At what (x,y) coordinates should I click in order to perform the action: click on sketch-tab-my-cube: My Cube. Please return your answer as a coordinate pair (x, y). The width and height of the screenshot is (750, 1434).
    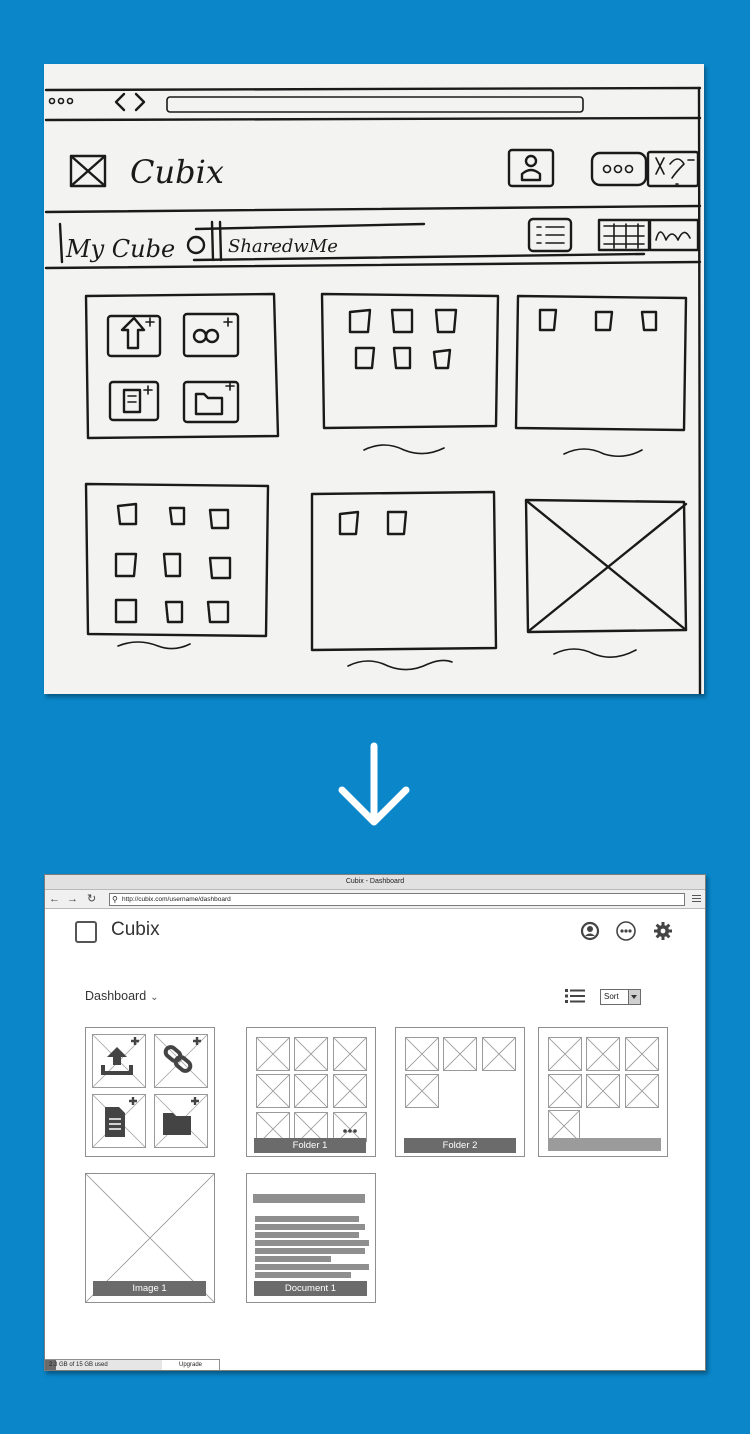
    Looking at the image, I should click on (120, 249).